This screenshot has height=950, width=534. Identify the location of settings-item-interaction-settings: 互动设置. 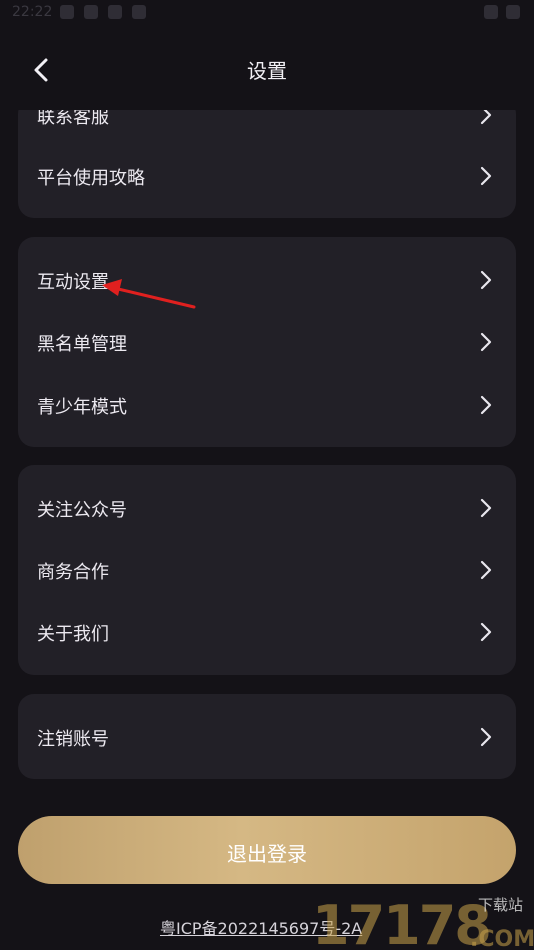
(267, 280).